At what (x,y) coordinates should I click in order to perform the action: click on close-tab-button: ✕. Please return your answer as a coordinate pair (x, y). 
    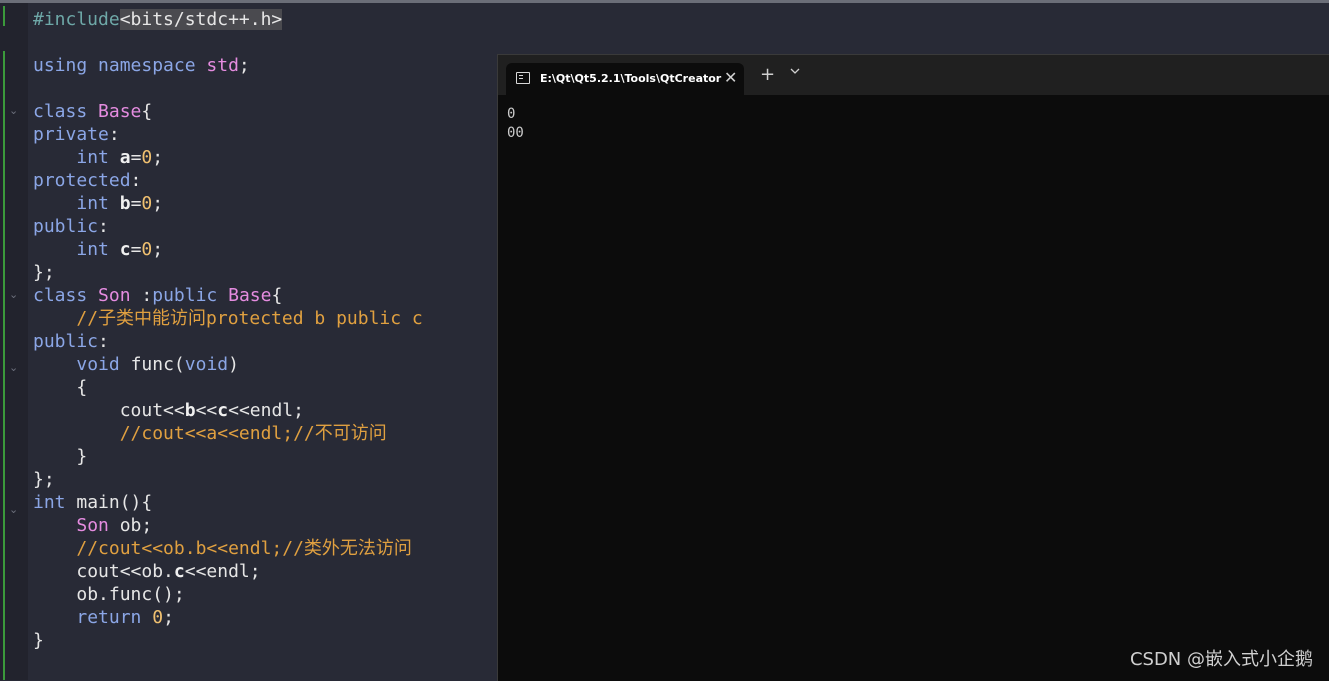
    Looking at the image, I should click on (730, 79).